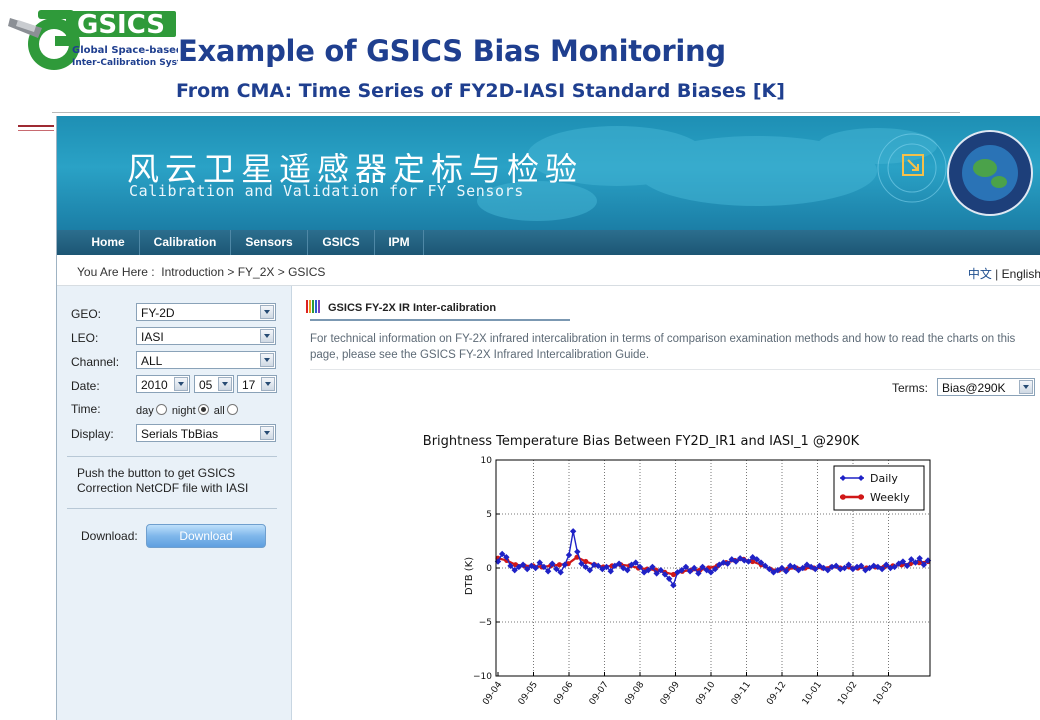 The width and height of the screenshot is (1040, 720). Describe the element at coordinates (812, 693) in the screenshot. I see `x-tick-label: 10-01` at that location.